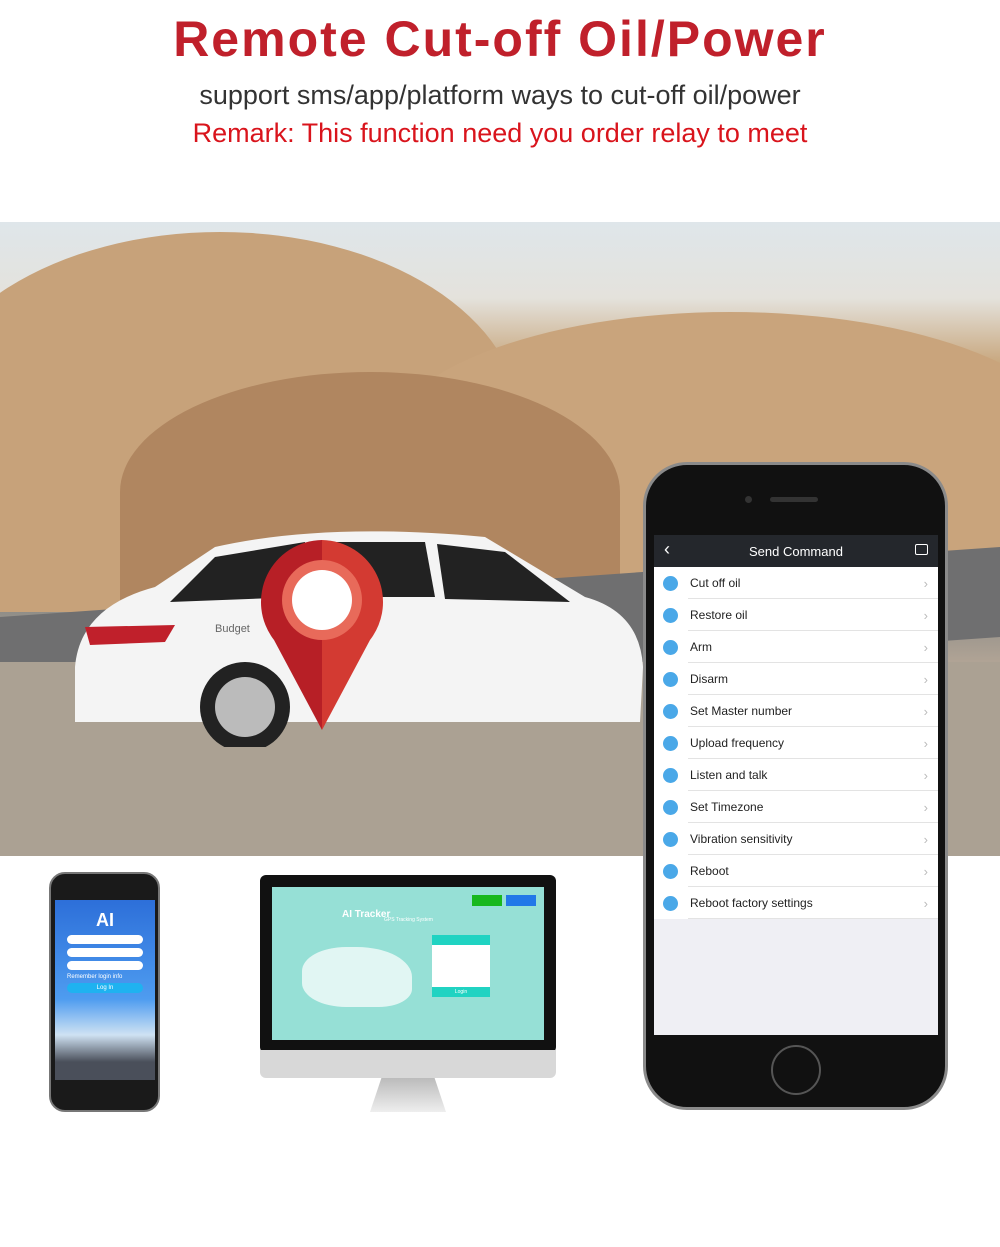 Image resolution: width=1000 pixels, height=1247 pixels. Describe the element at coordinates (794, 499) in the screenshot. I see `speaker` at that location.